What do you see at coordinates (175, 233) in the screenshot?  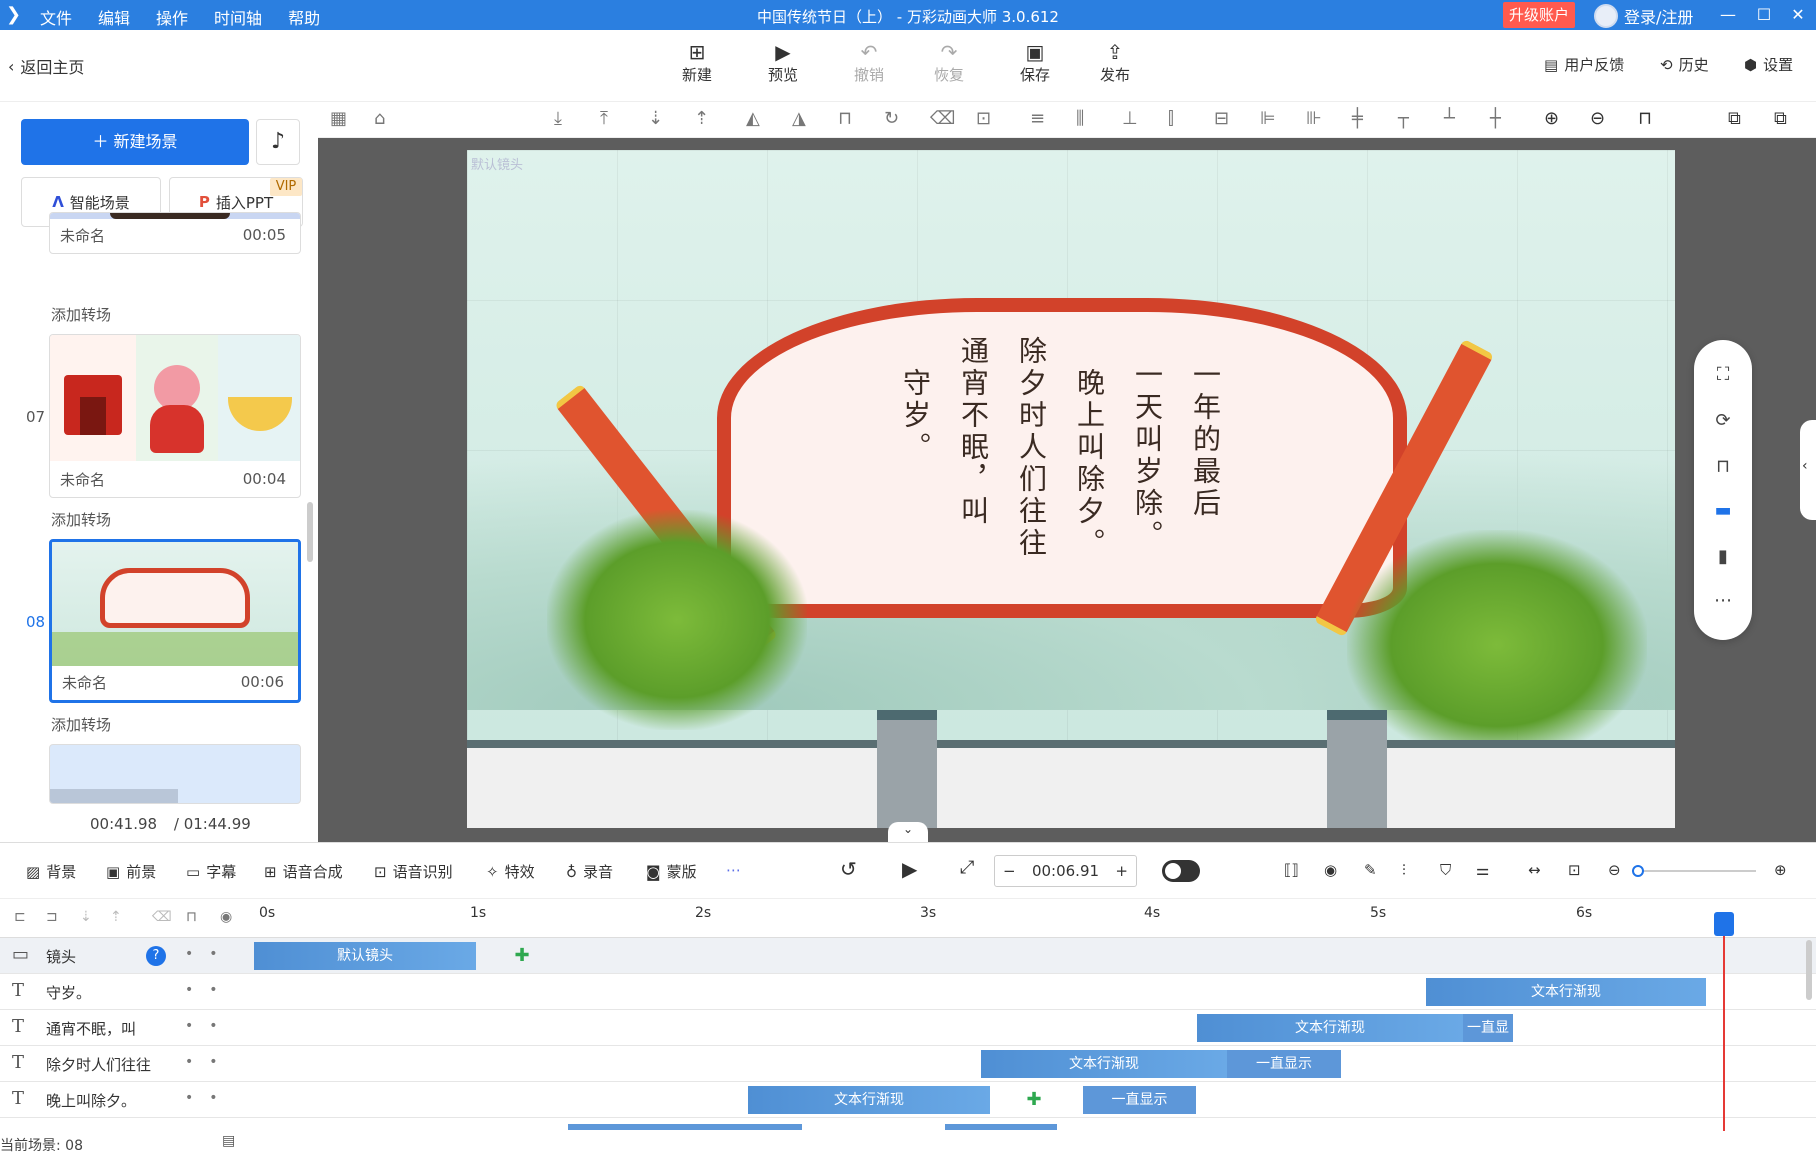 I see `scene-card: 未命名 00:05` at bounding box center [175, 233].